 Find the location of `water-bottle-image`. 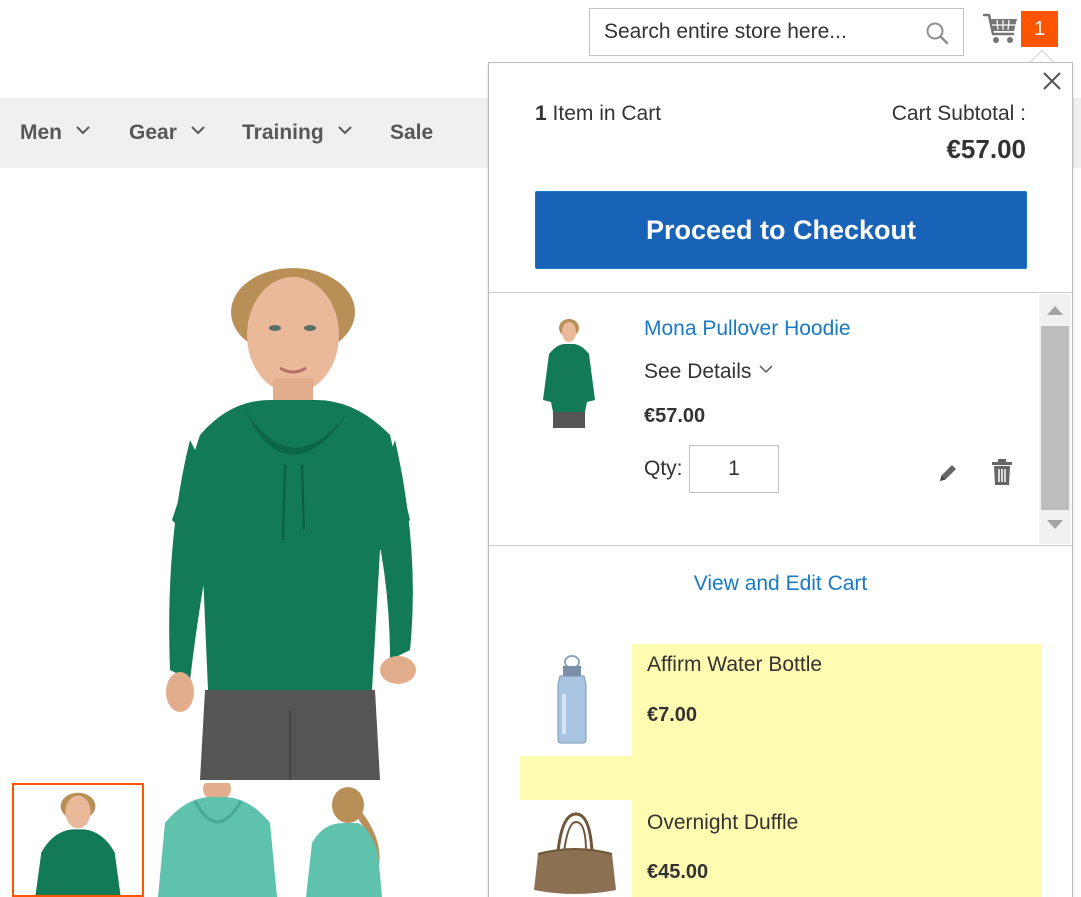

water-bottle-image is located at coordinates (572, 699).